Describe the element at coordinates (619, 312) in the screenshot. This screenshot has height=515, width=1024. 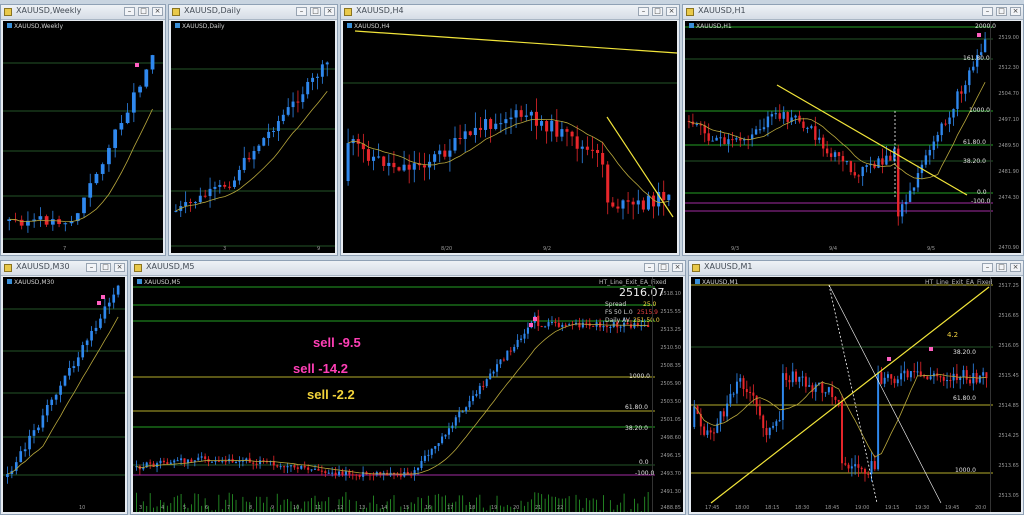
I see `ma-label: FS 50 L.0` at that location.